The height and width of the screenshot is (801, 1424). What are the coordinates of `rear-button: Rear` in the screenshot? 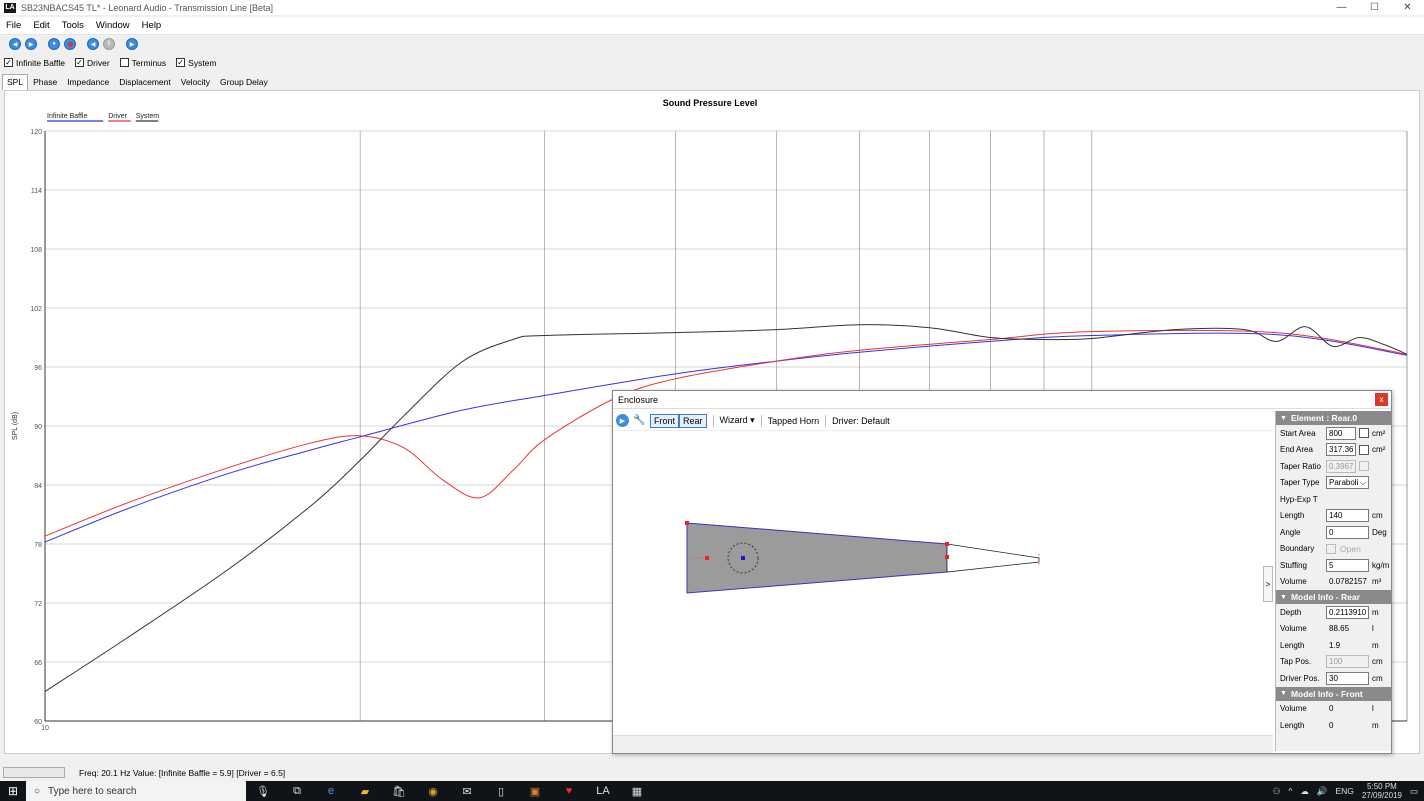 It's located at (693, 420).